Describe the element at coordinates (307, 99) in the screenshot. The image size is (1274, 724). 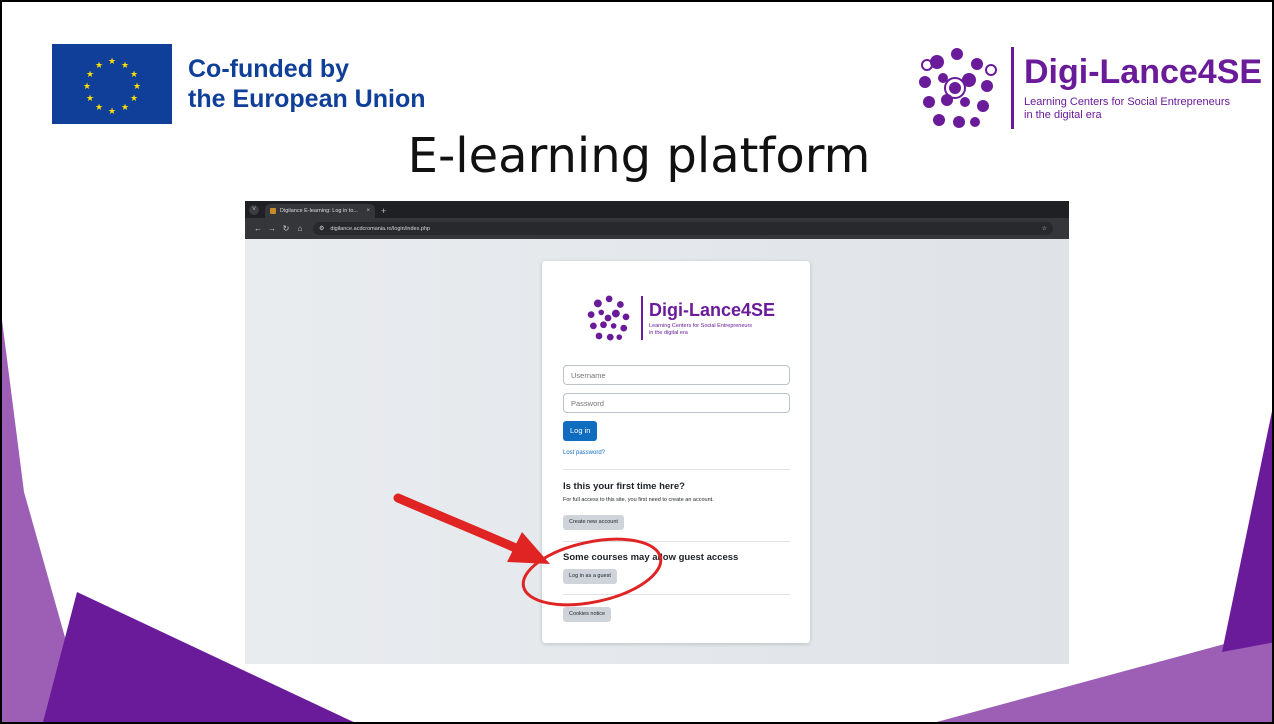
I see `eu-line2: the European Union` at that location.